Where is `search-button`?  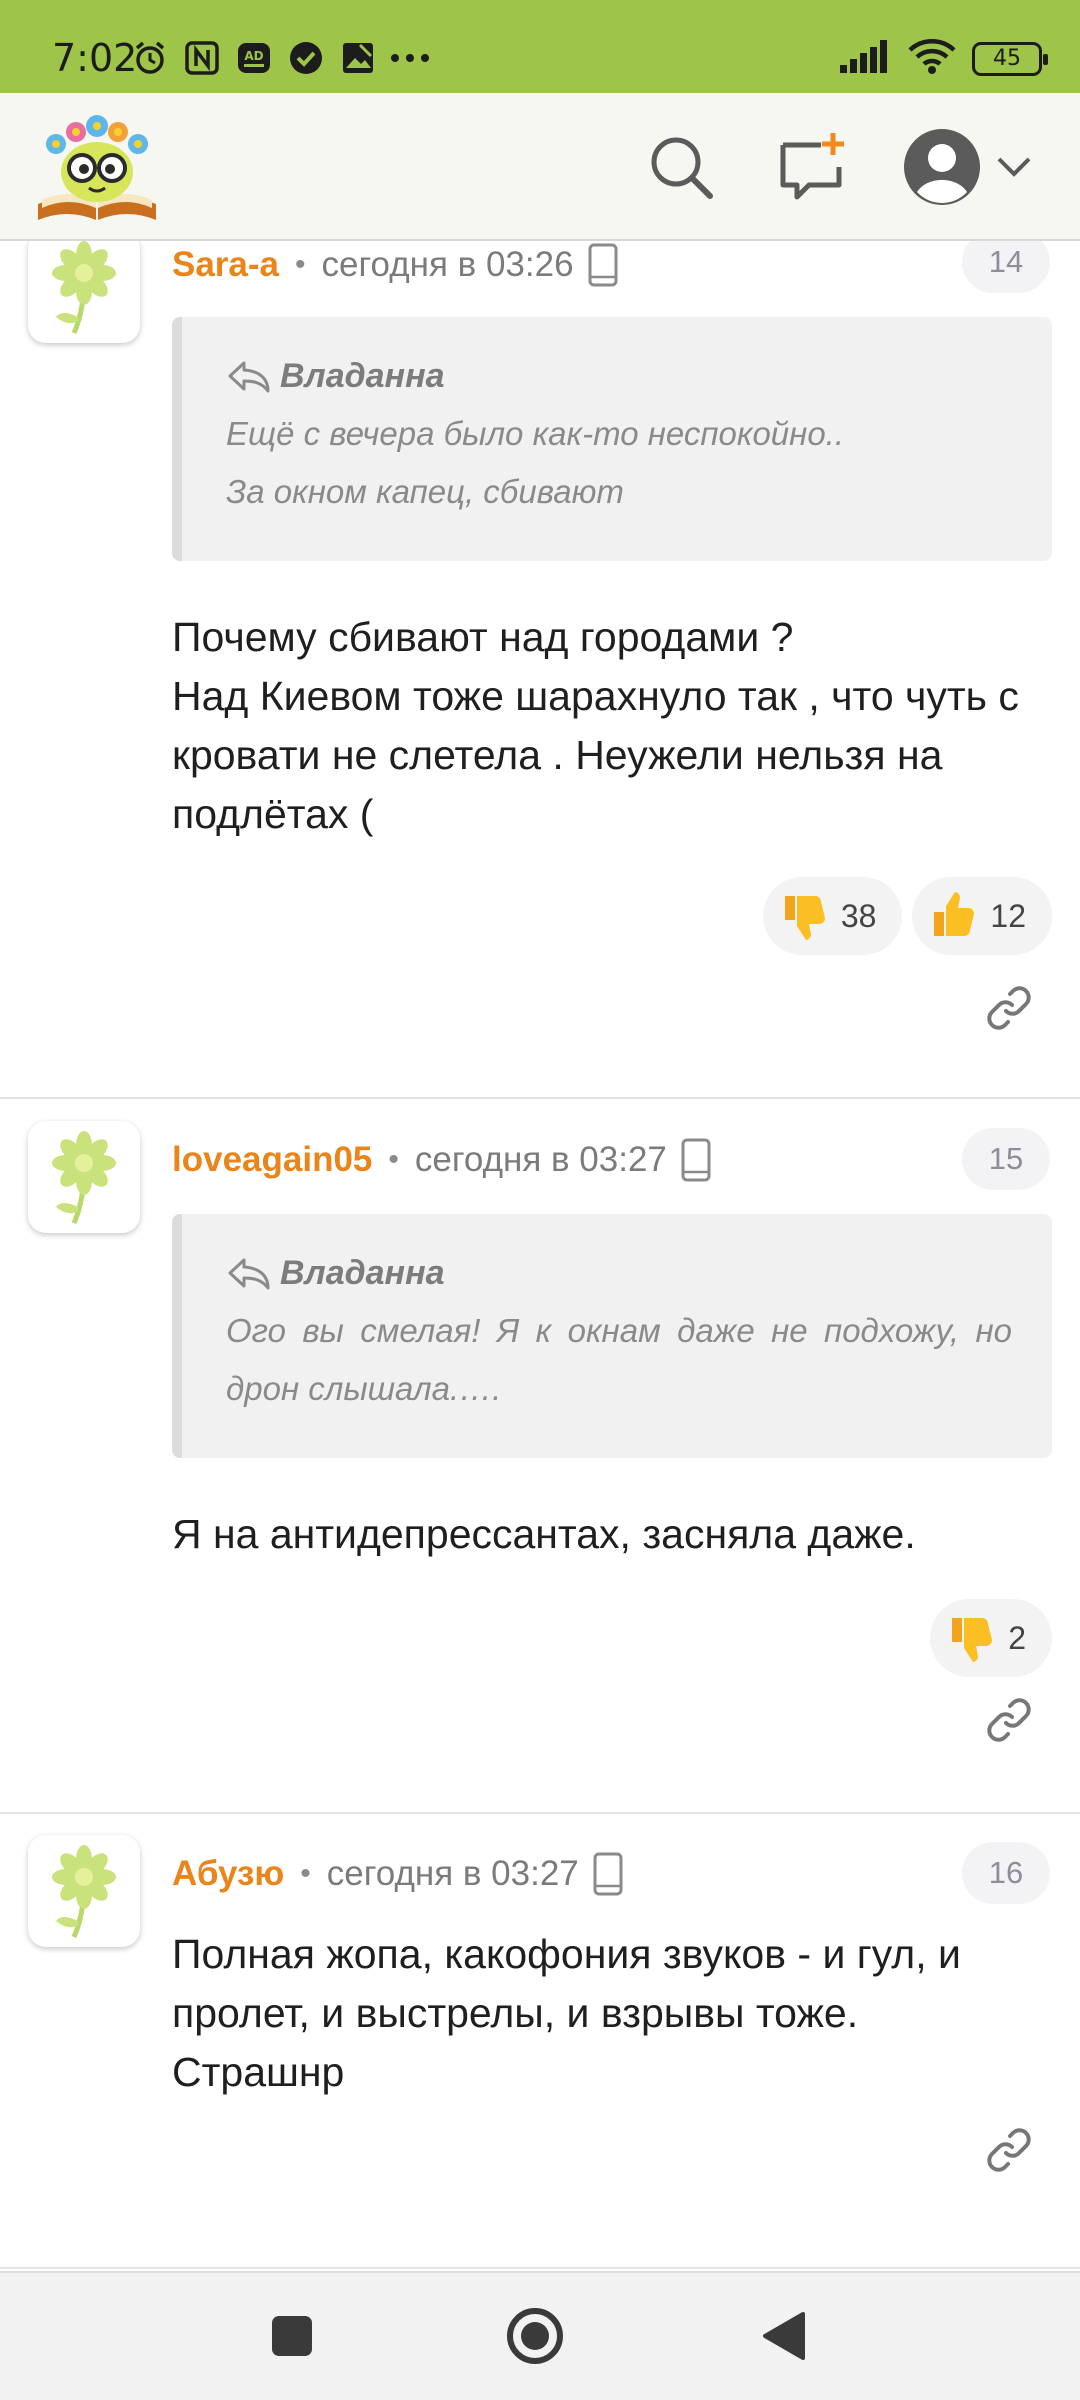 search-button is located at coordinates (681, 167).